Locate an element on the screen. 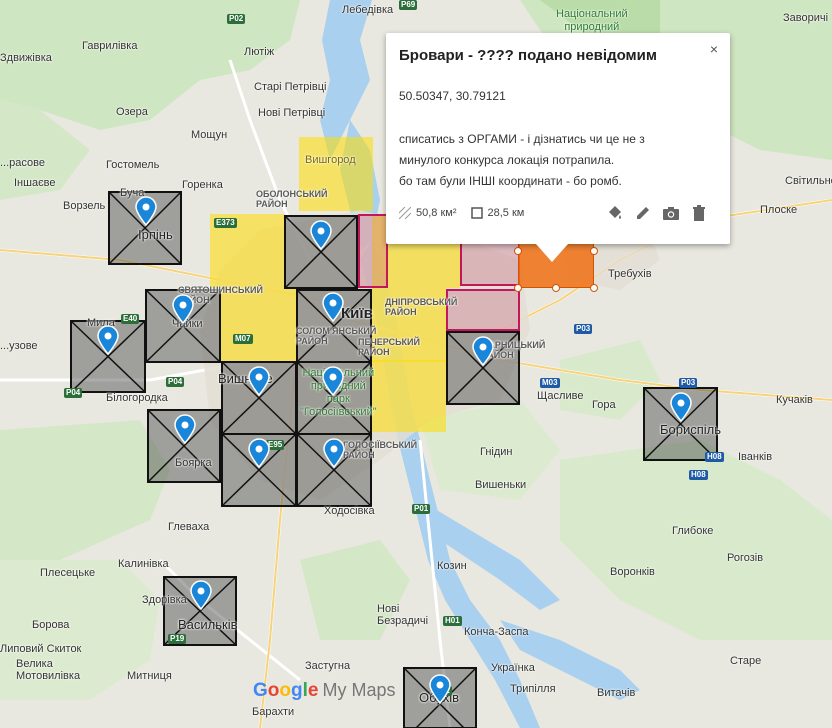 The height and width of the screenshot is (728, 832). place-label: Лютіж is located at coordinates (259, 52).